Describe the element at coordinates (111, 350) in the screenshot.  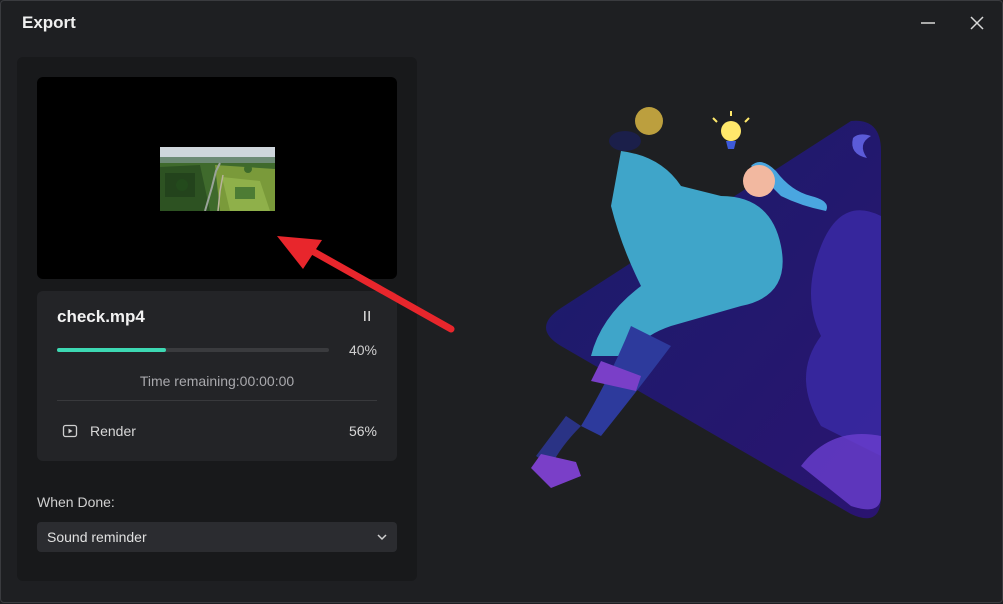
I see `progress-bar-fill` at that location.